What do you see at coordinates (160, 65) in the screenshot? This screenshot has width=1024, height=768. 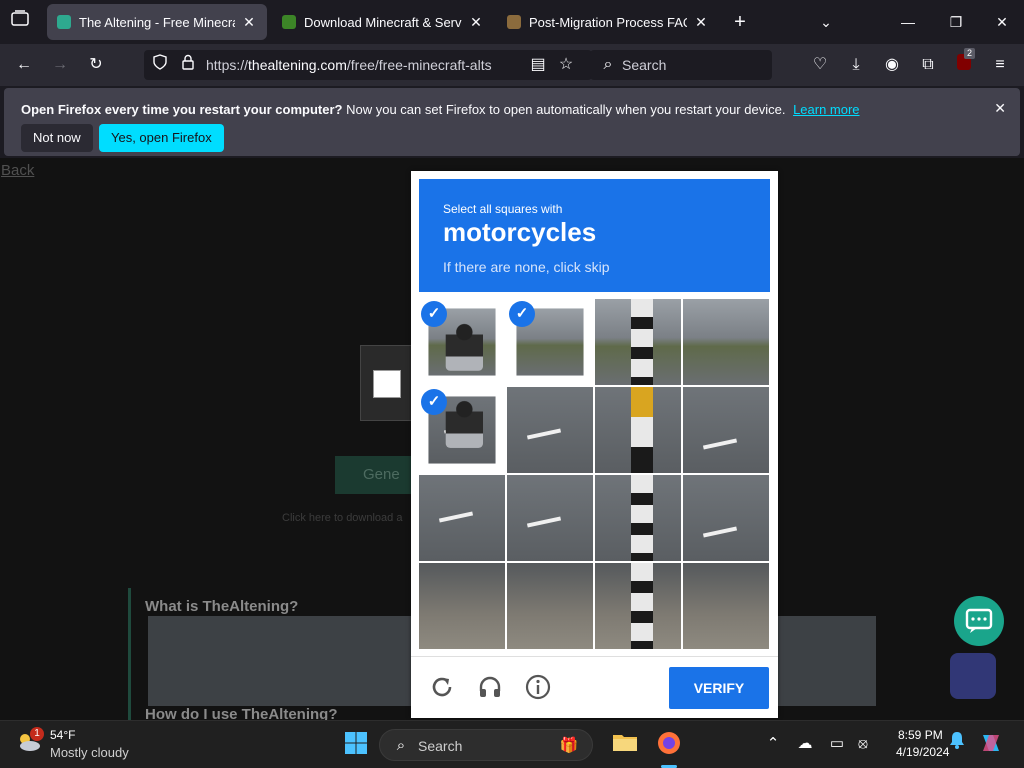 I see `shield-icon` at bounding box center [160, 65].